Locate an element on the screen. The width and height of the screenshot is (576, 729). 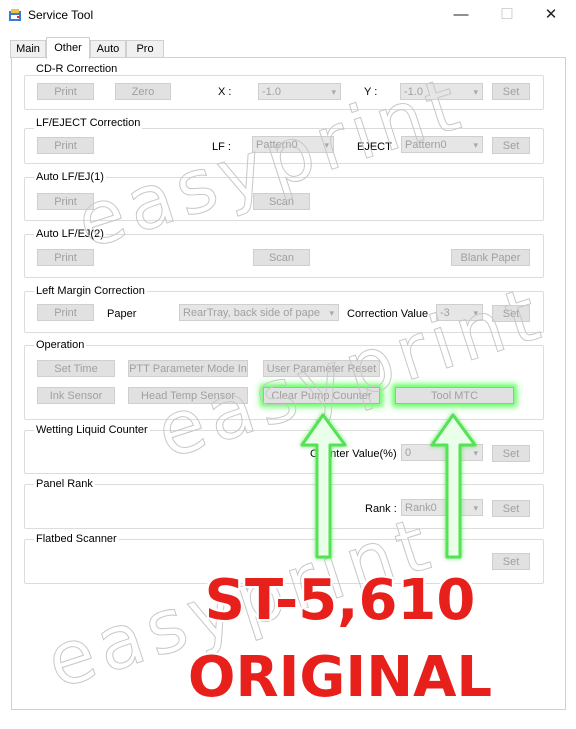
lfeject-print-button: Print is located at coordinates (65, 145).